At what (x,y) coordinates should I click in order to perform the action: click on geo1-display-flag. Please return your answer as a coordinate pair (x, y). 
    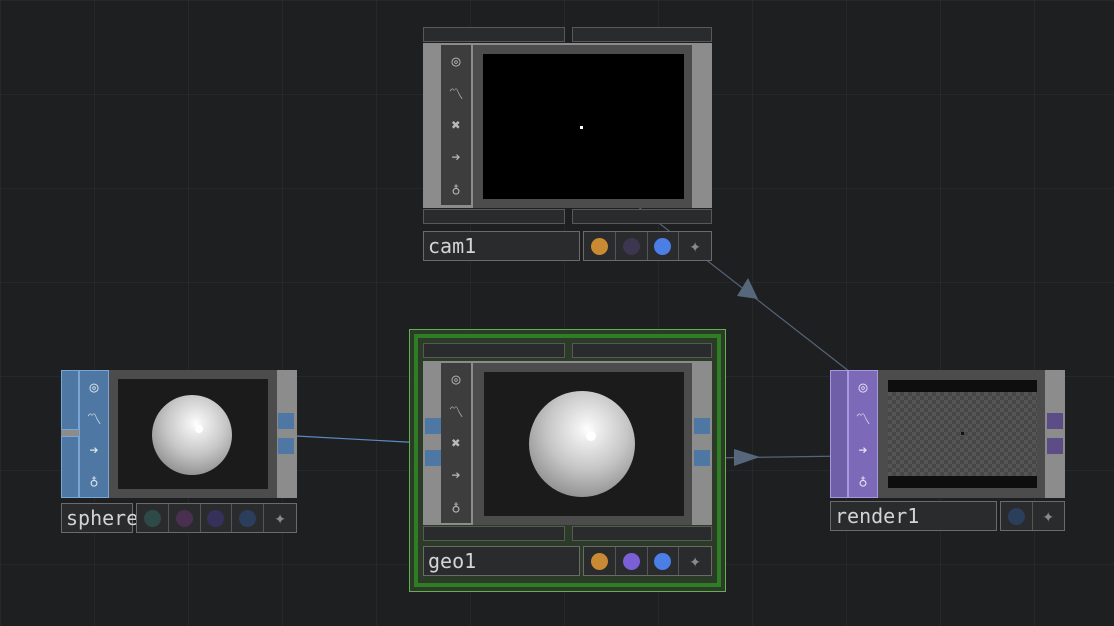
    Looking at the image, I should click on (600, 561).